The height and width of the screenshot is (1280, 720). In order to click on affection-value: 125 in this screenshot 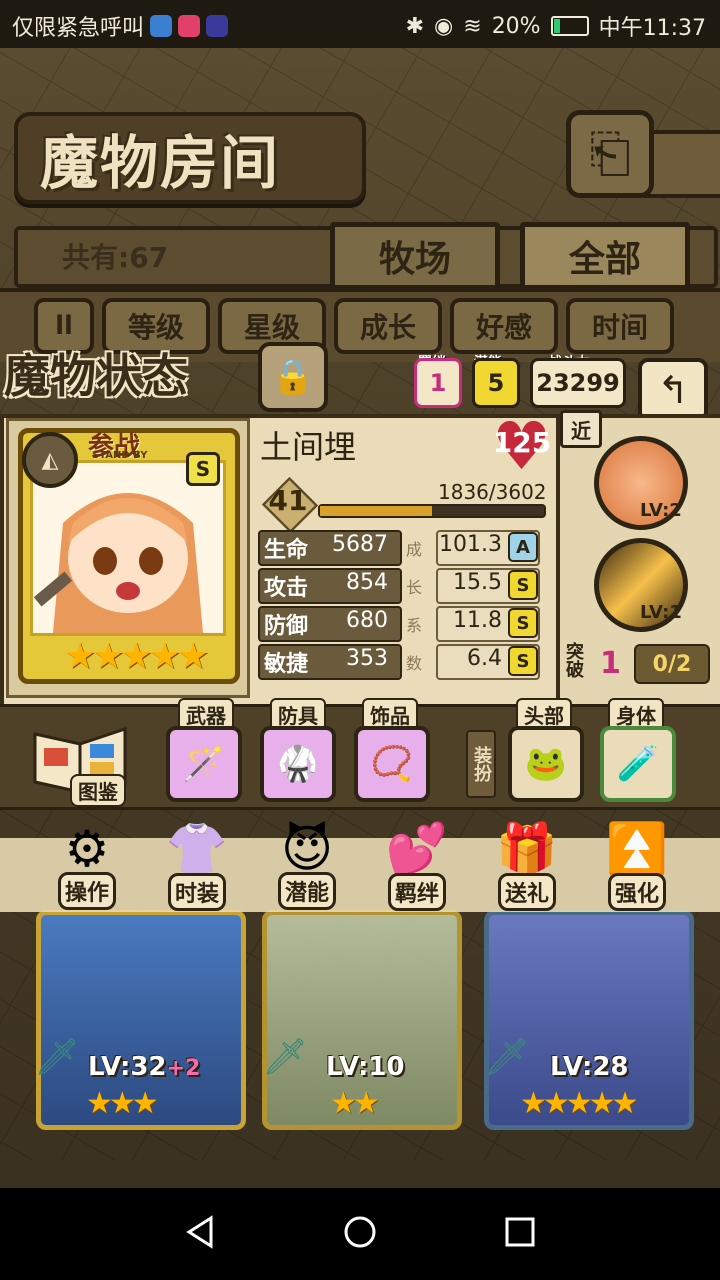, I will do `click(522, 442)`.